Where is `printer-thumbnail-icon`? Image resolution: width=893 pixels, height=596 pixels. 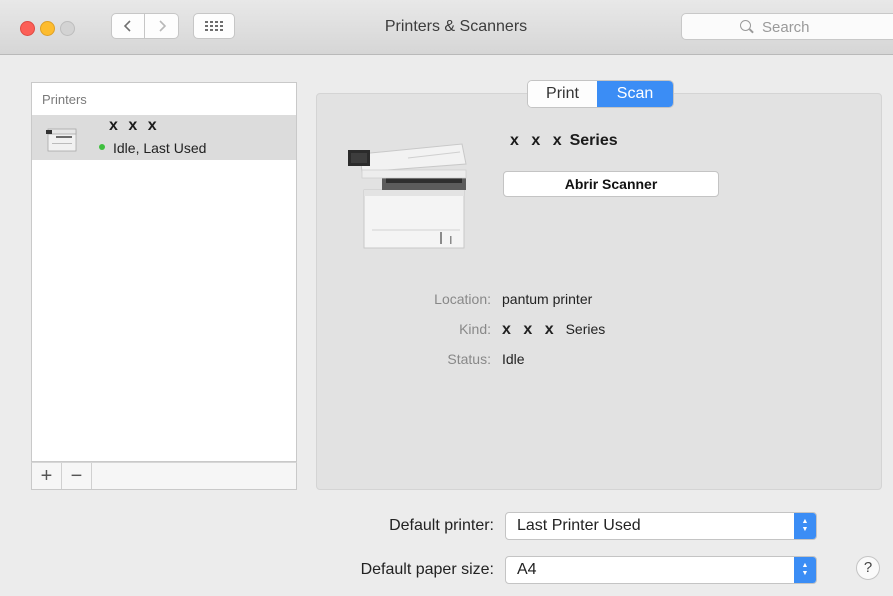
printer-thumbnail-icon is located at coordinates (61, 140).